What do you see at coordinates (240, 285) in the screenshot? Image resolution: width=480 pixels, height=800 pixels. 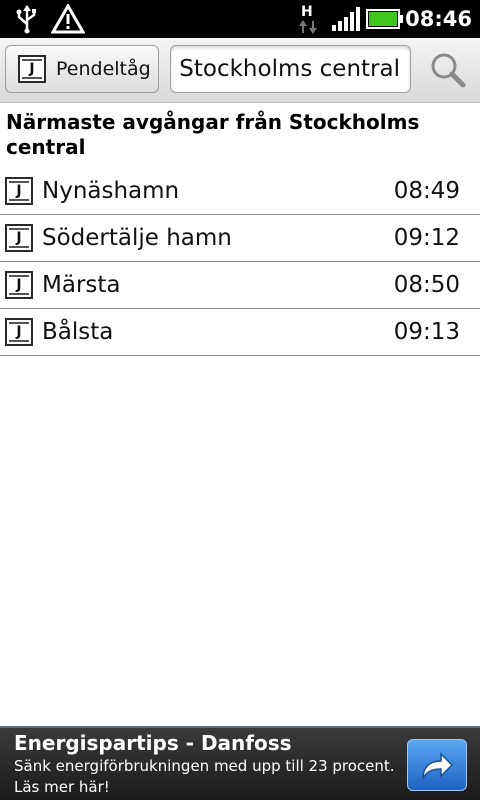 I see `departure-row: J Märsta 08:50` at bounding box center [240, 285].